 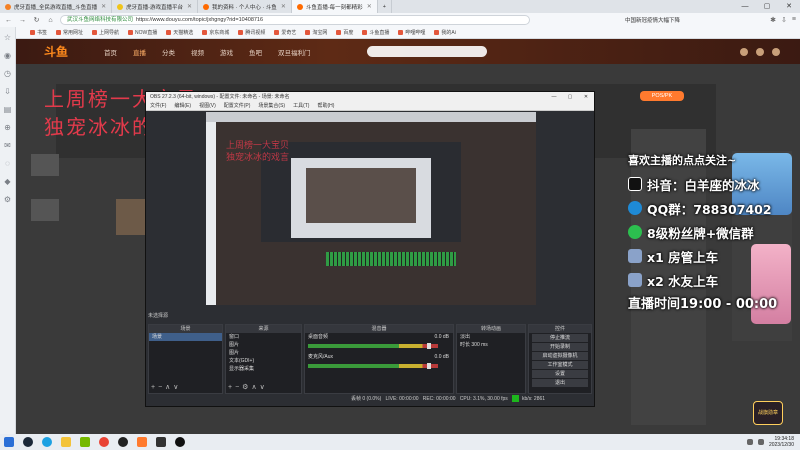 What do you see at coordinates (185, 337) in the screenshot?
I see `scene-item: 场景` at bounding box center [185, 337].